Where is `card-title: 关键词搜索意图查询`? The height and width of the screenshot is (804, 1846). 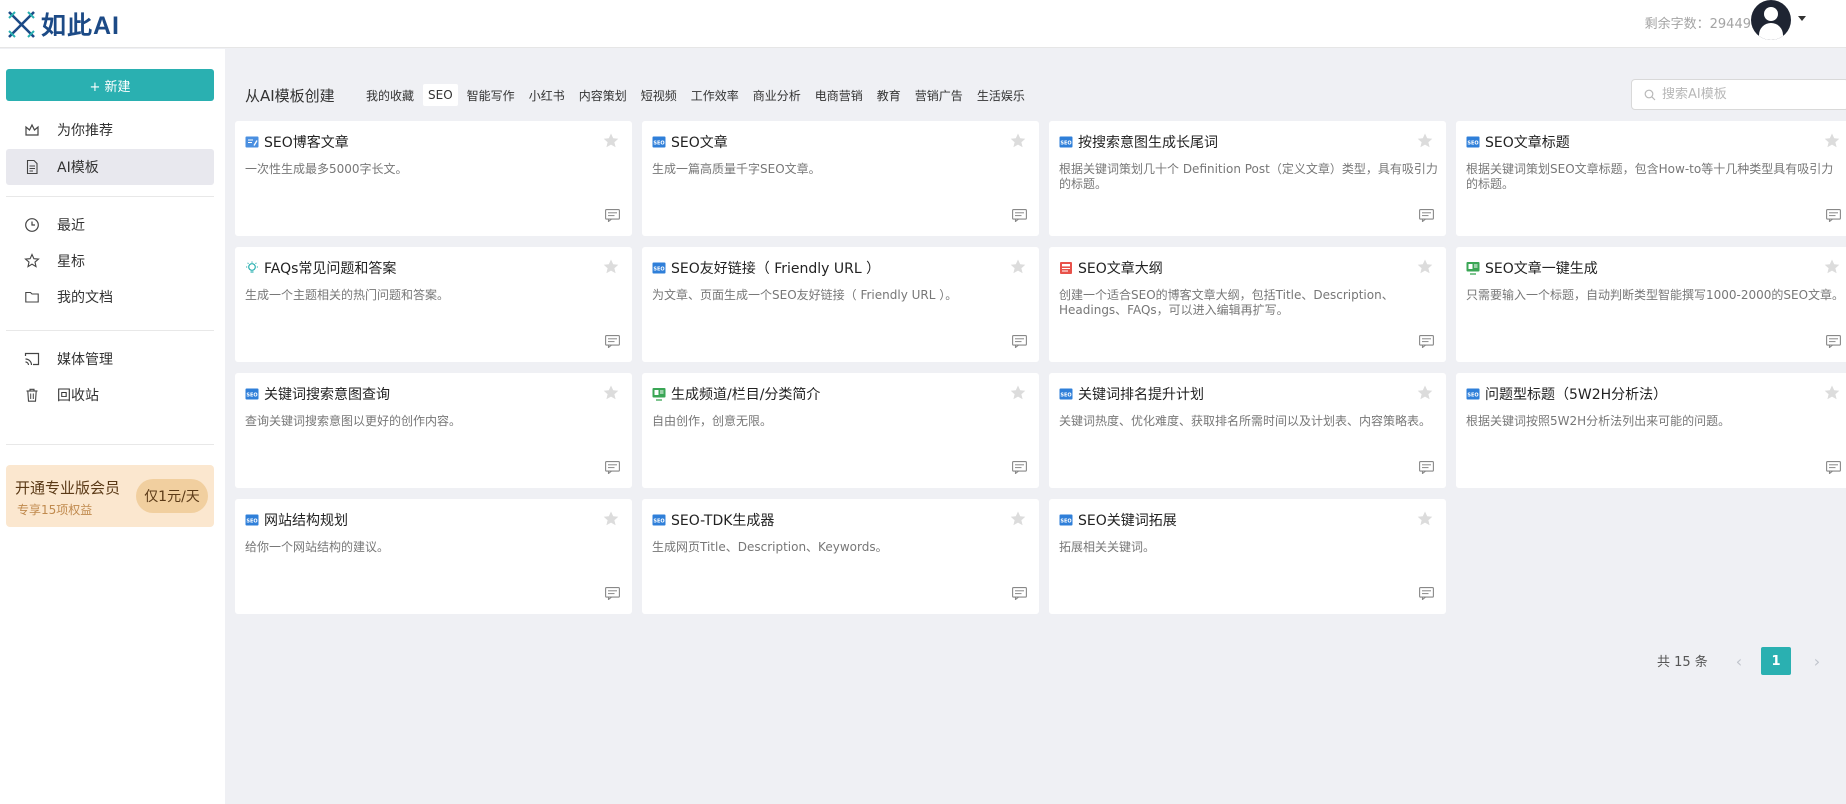
card-title: 关键词搜索意图查询 is located at coordinates (327, 395).